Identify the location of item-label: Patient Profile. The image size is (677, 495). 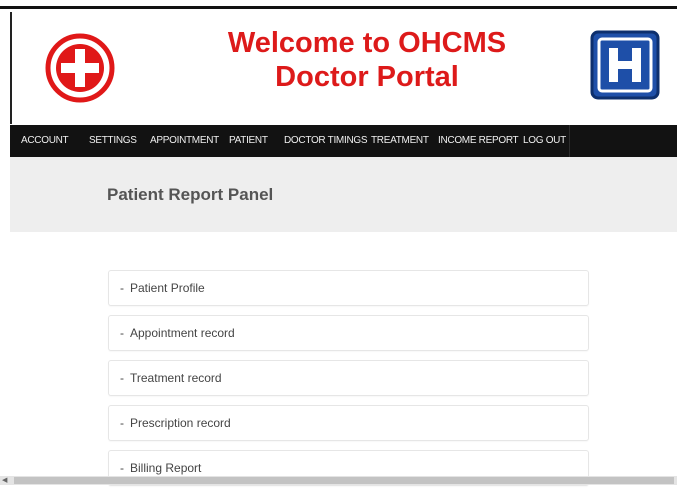
(167, 288).